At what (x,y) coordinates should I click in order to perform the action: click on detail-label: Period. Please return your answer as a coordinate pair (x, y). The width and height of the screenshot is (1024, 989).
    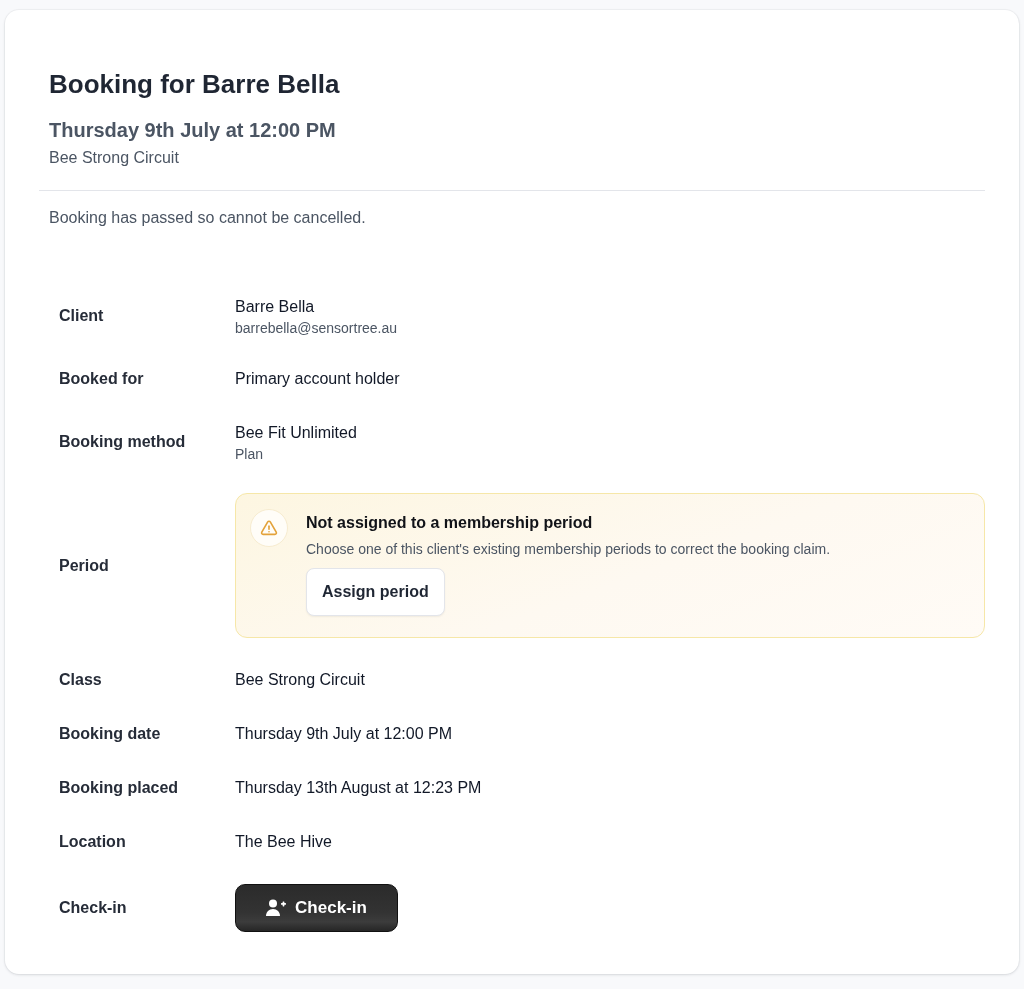
    Looking at the image, I should click on (84, 565).